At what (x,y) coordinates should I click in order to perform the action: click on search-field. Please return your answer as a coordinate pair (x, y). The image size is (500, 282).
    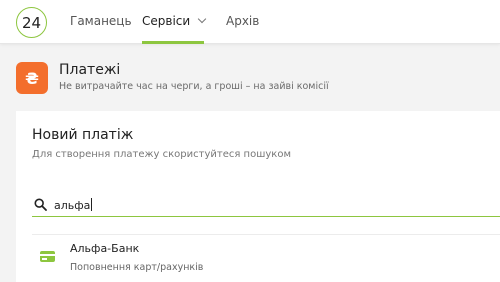
    Looking at the image, I should click on (266, 206).